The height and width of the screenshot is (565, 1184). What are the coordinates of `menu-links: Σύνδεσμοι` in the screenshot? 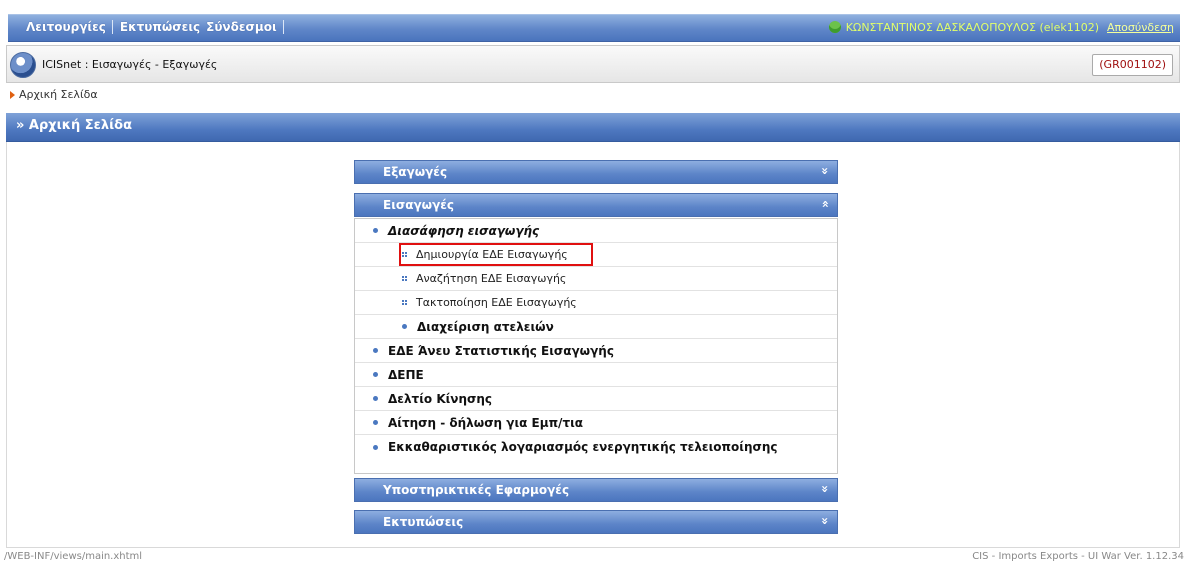 It's located at (244, 27).